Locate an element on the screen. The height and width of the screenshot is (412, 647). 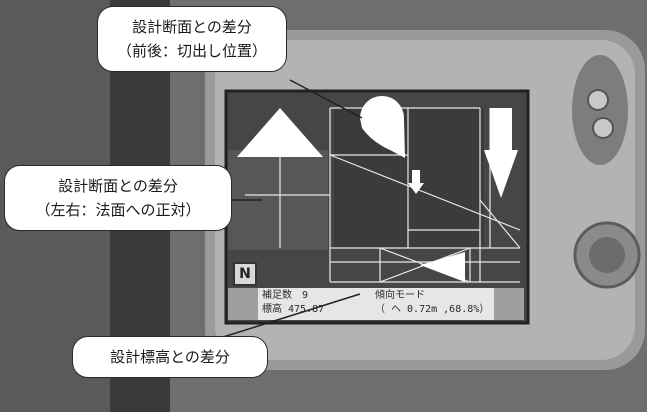
callout-elevation-title: 設計標高との差分 is located at coordinates (170, 357).